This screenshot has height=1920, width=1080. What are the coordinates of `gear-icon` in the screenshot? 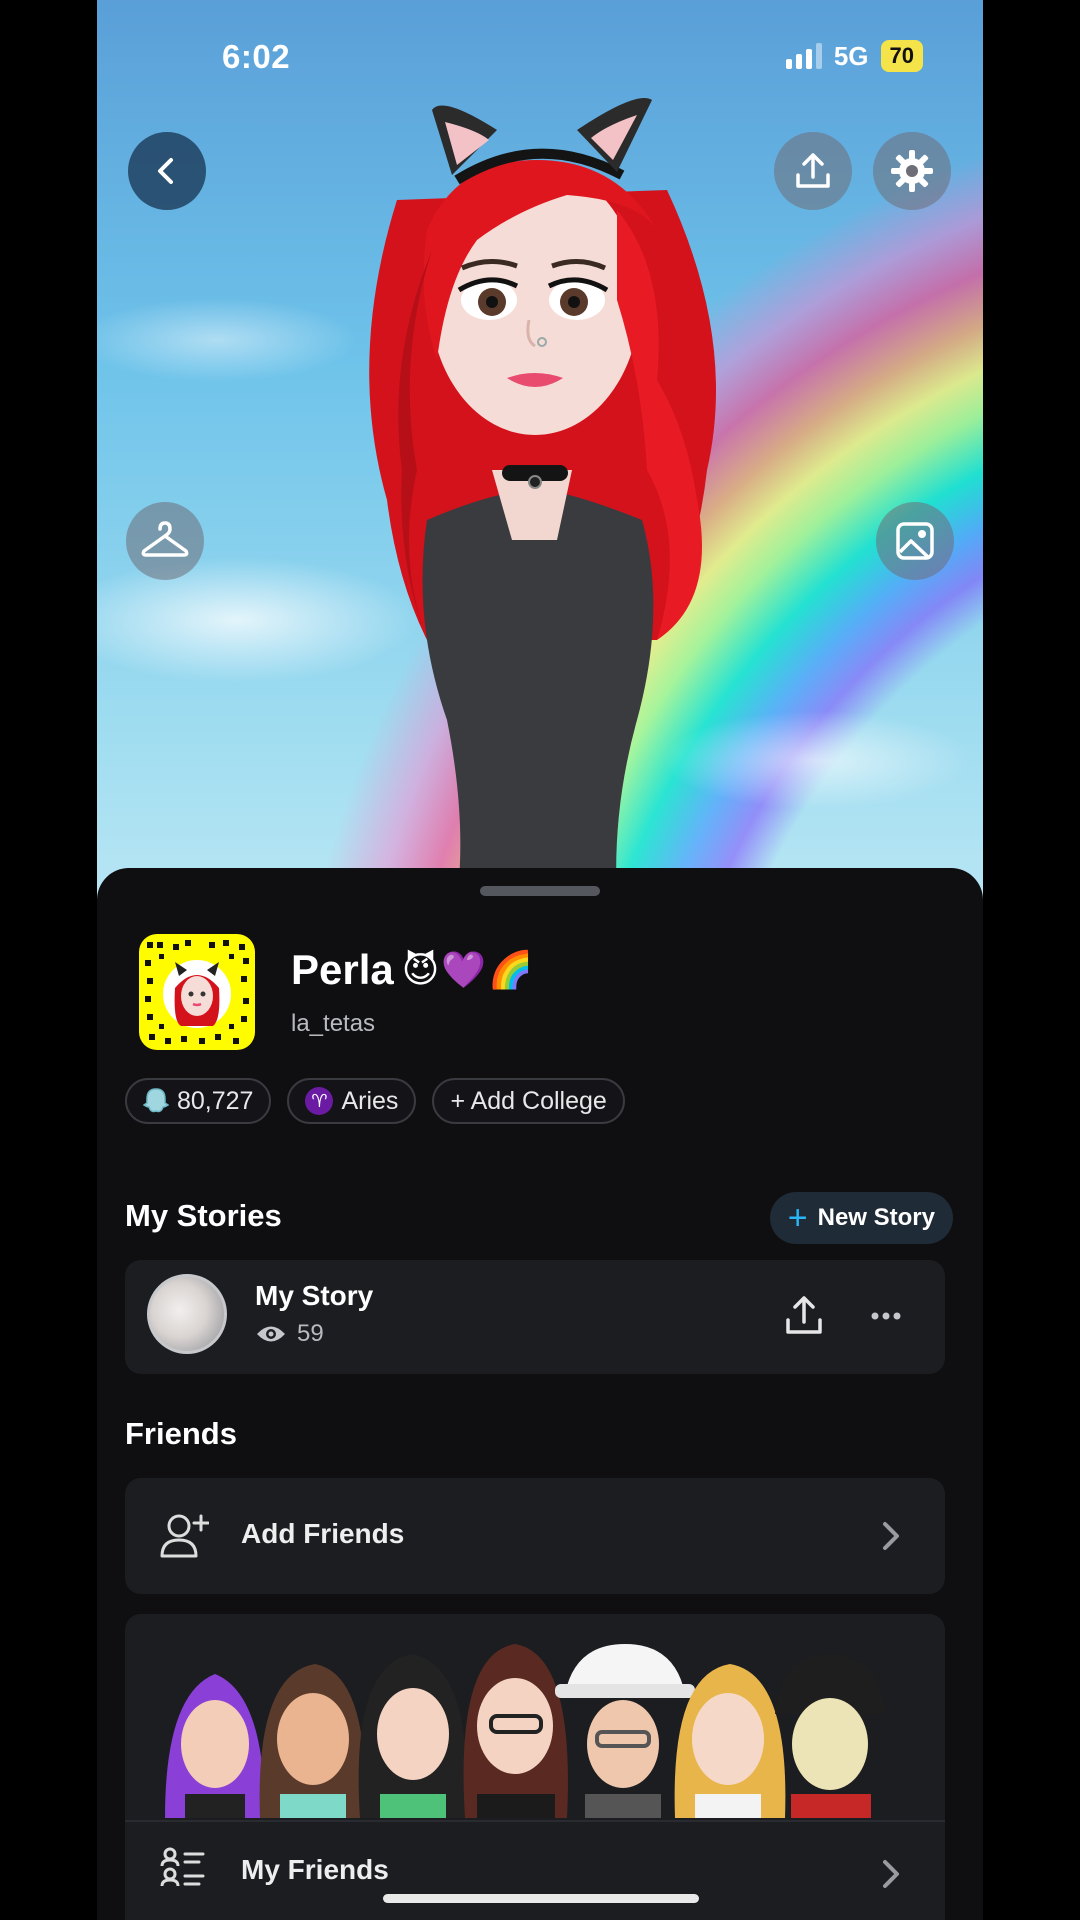 It's located at (912, 171).